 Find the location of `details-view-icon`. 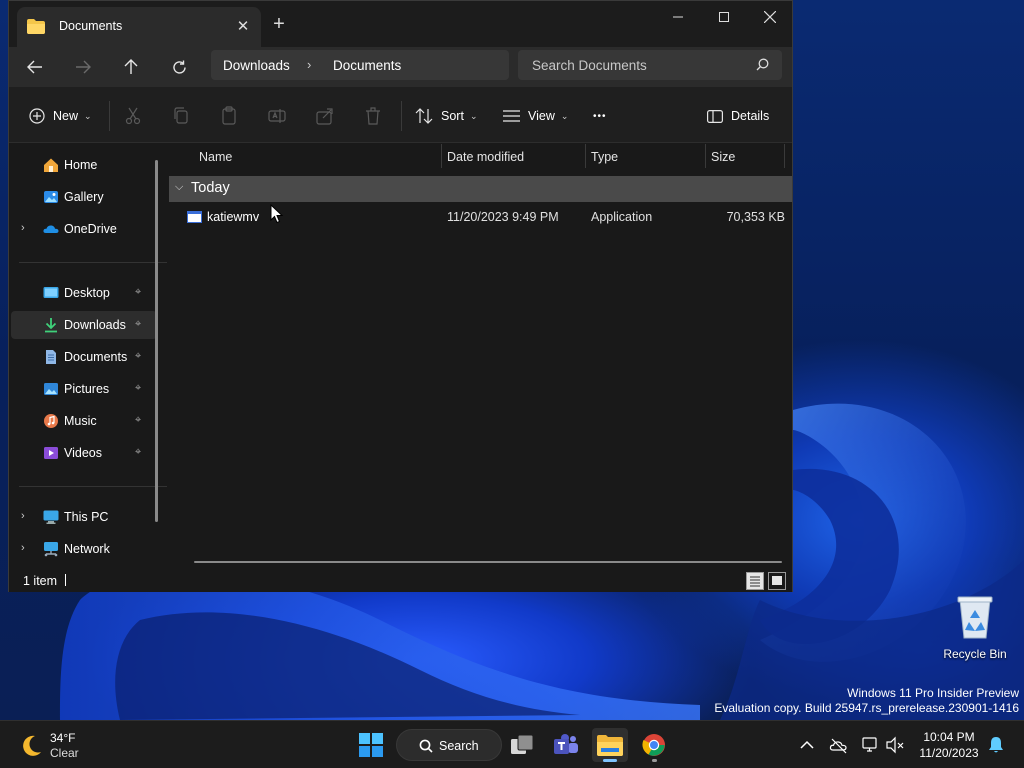

details-view-icon is located at coordinates (755, 581).